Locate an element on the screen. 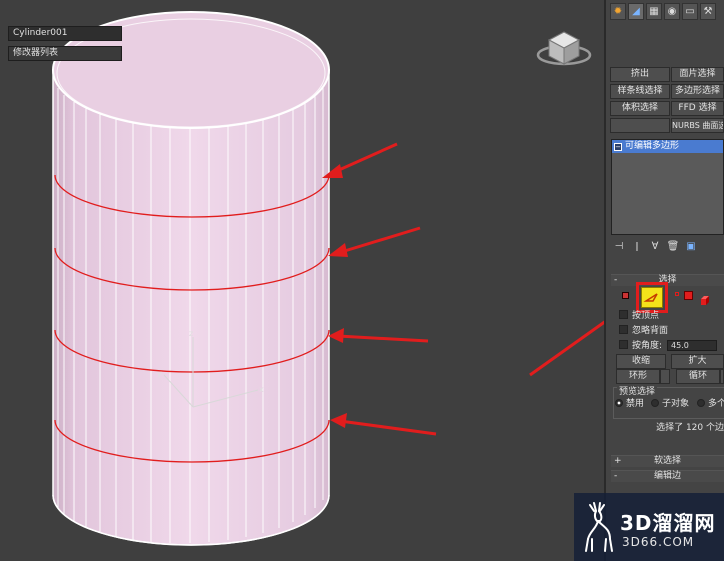 This screenshot has width=724, height=561. vertex-level-icon is located at coordinates (625, 295).